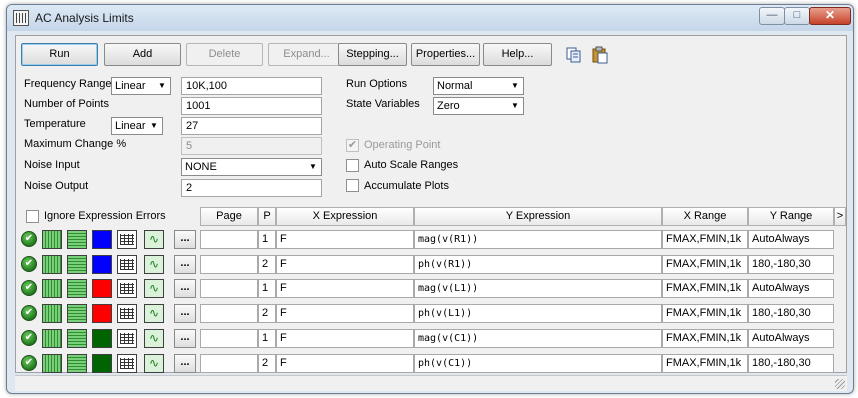 The height and width of the screenshot is (398, 858). Describe the element at coordinates (538, 239) in the screenshot. I see `y-expression-cell: mag(v(R1))` at that location.